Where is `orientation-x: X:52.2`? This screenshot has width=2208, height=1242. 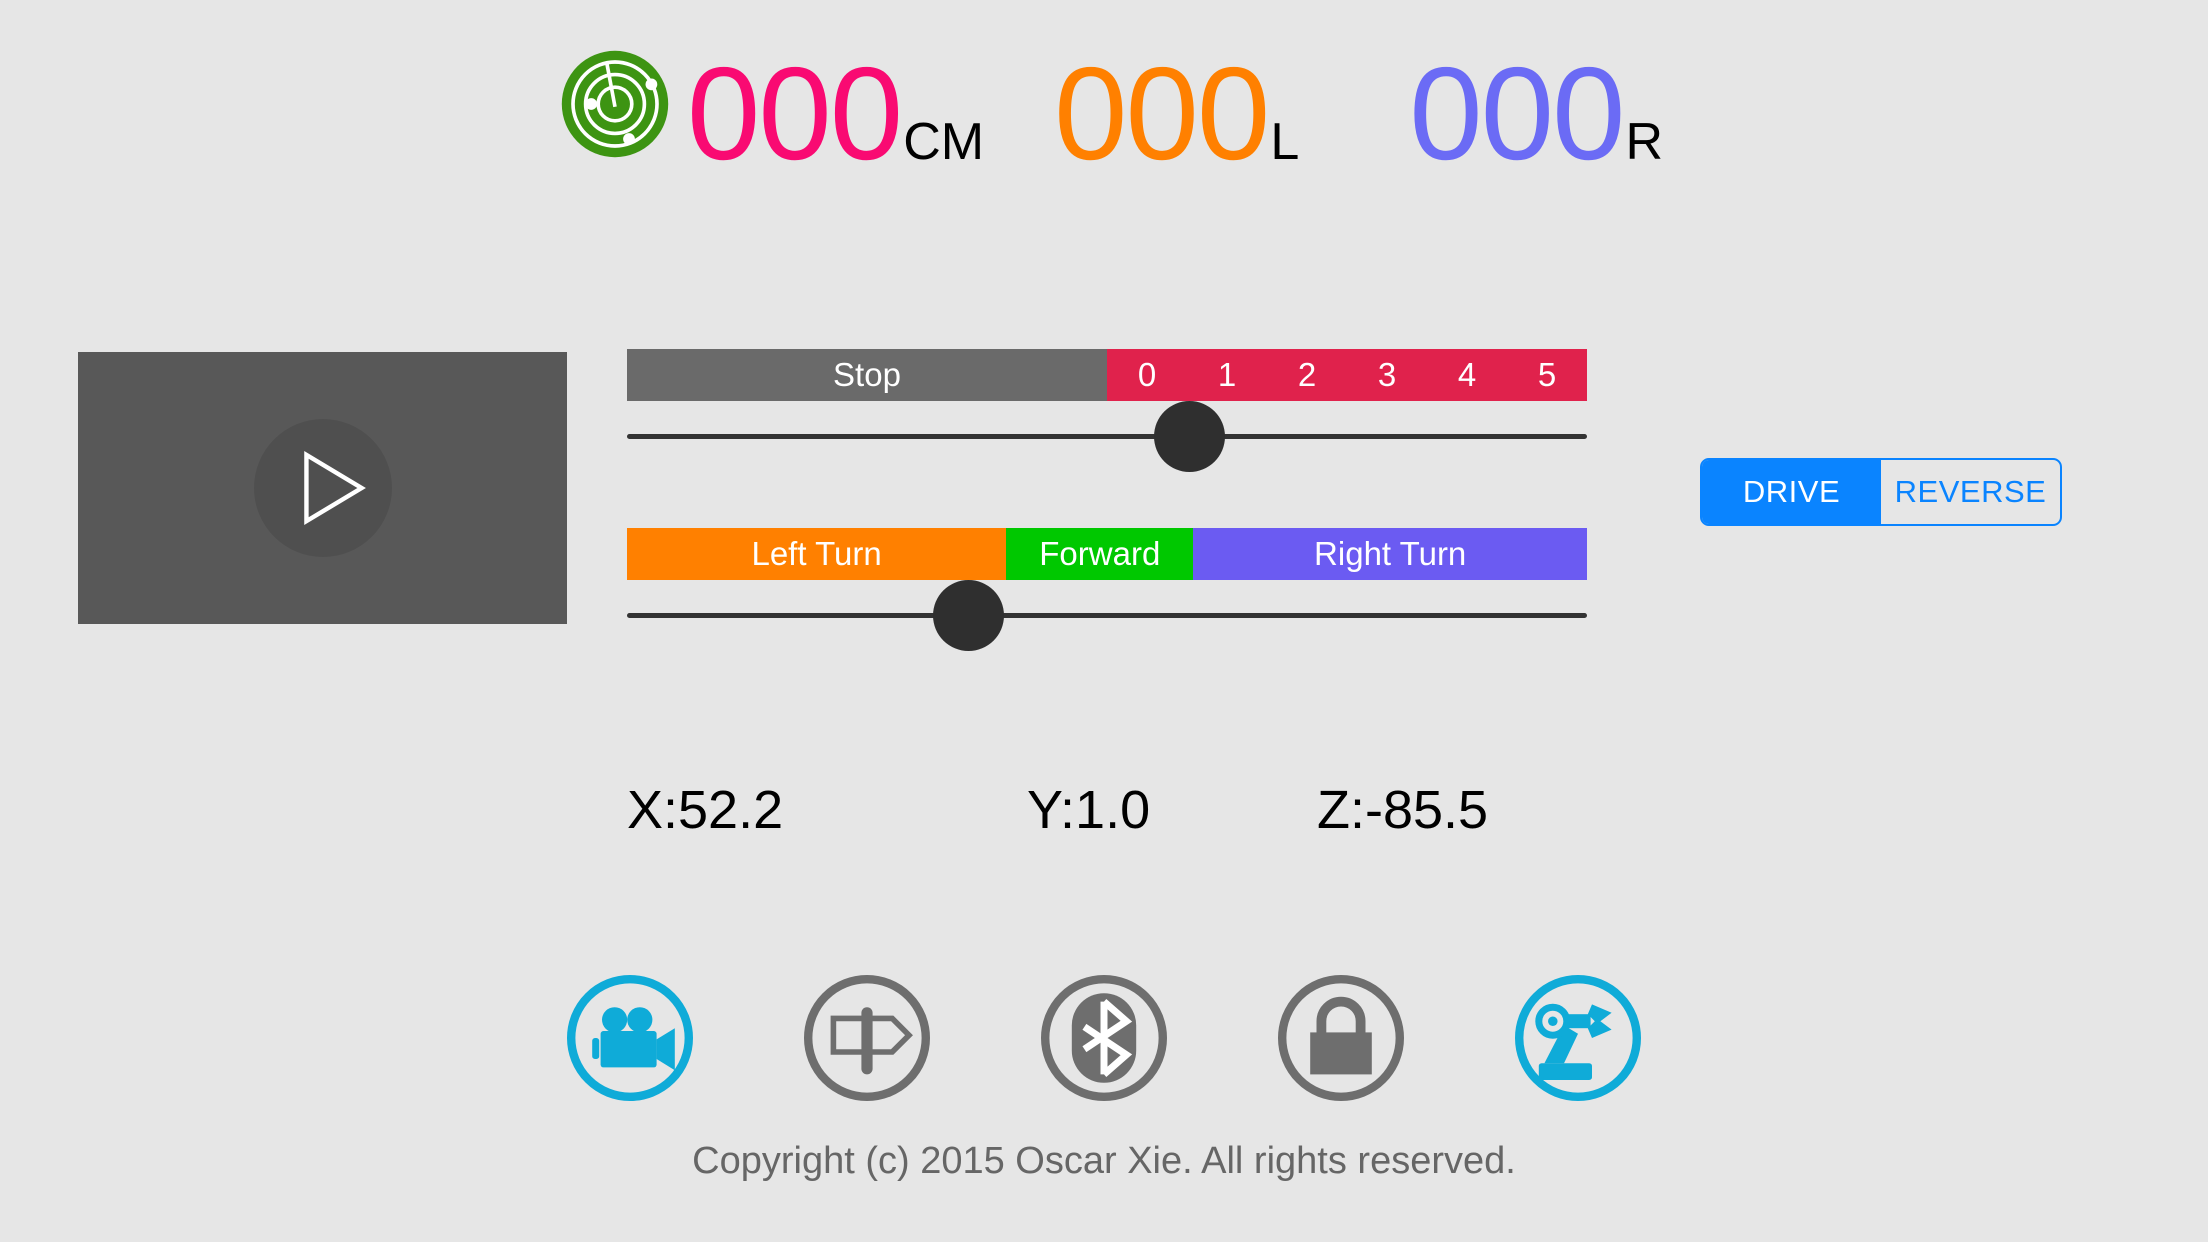
orientation-x: X:52.2 is located at coordinates (705, 810).